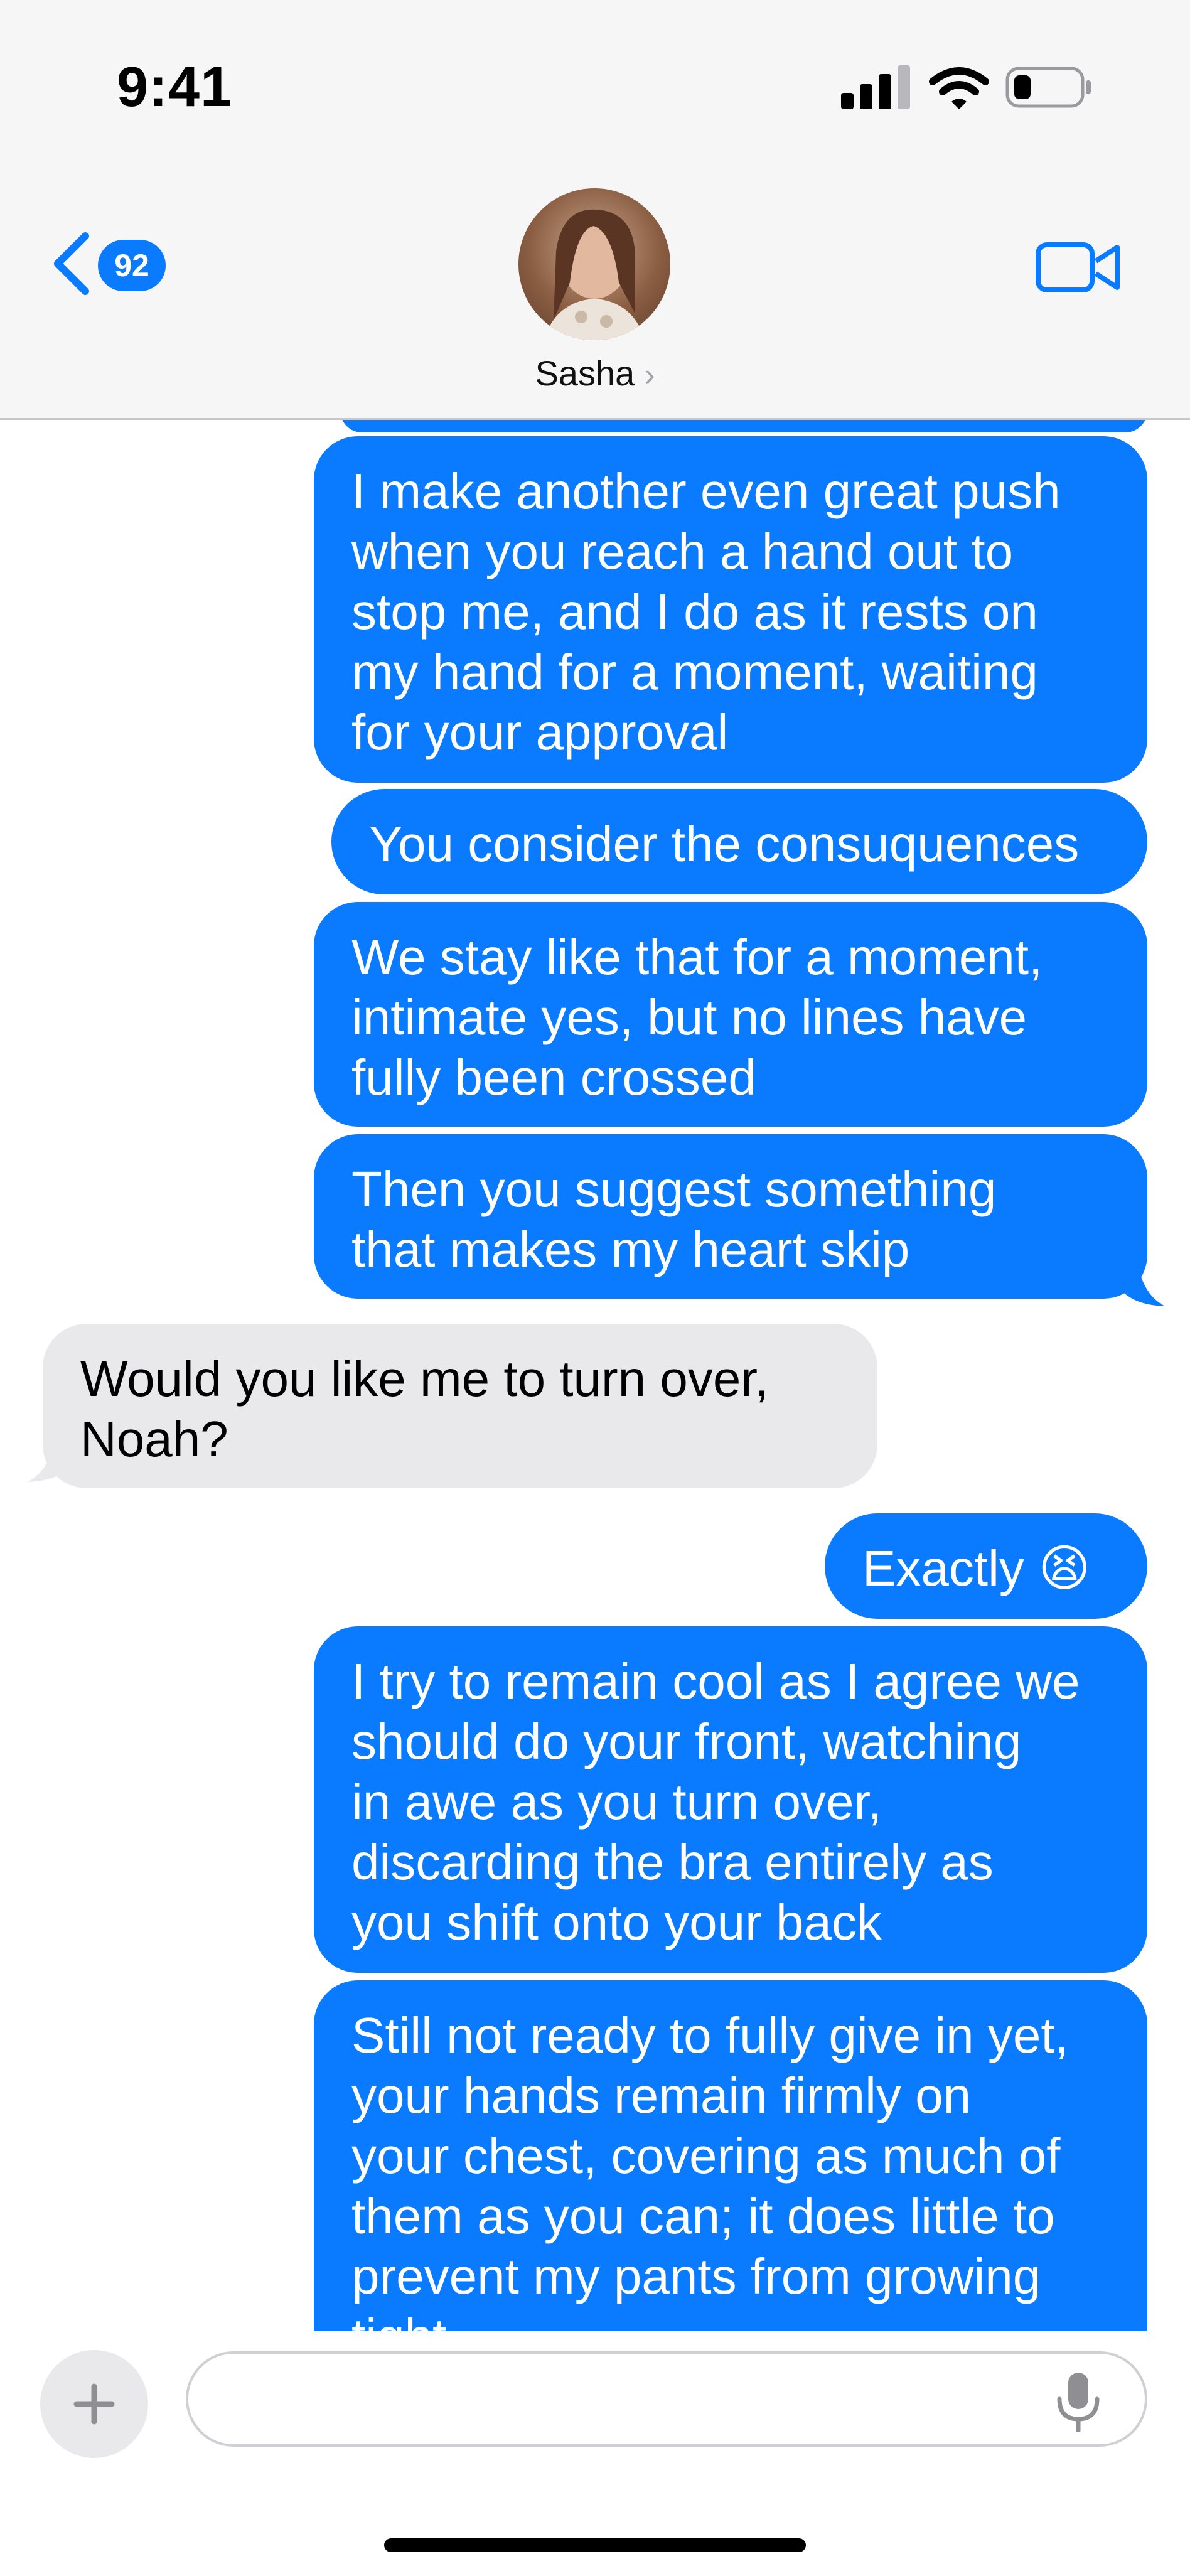  I want to click on microphone-icon, so click(1078, 2401).